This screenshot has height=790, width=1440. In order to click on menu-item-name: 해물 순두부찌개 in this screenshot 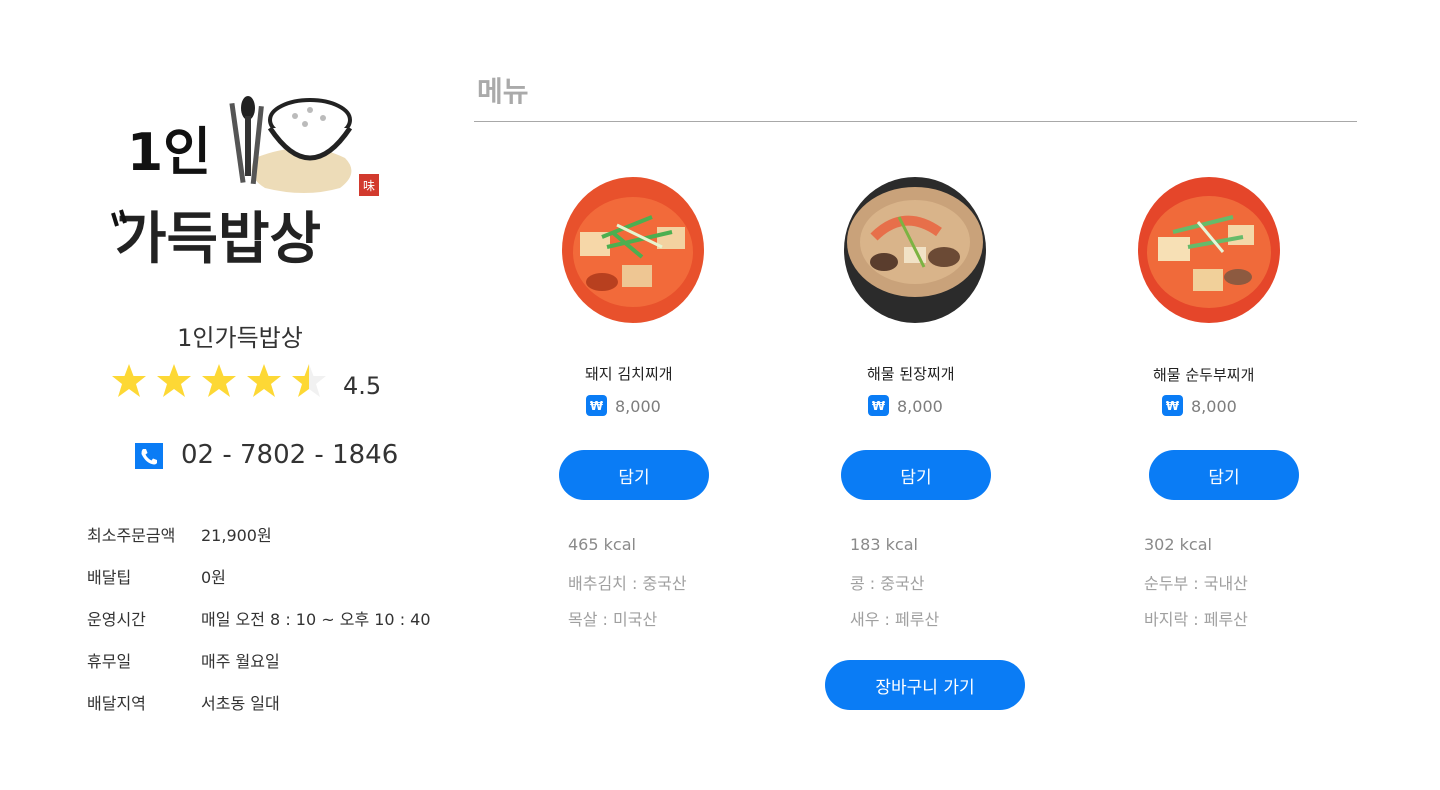, I will do `click(1204, 375)`.